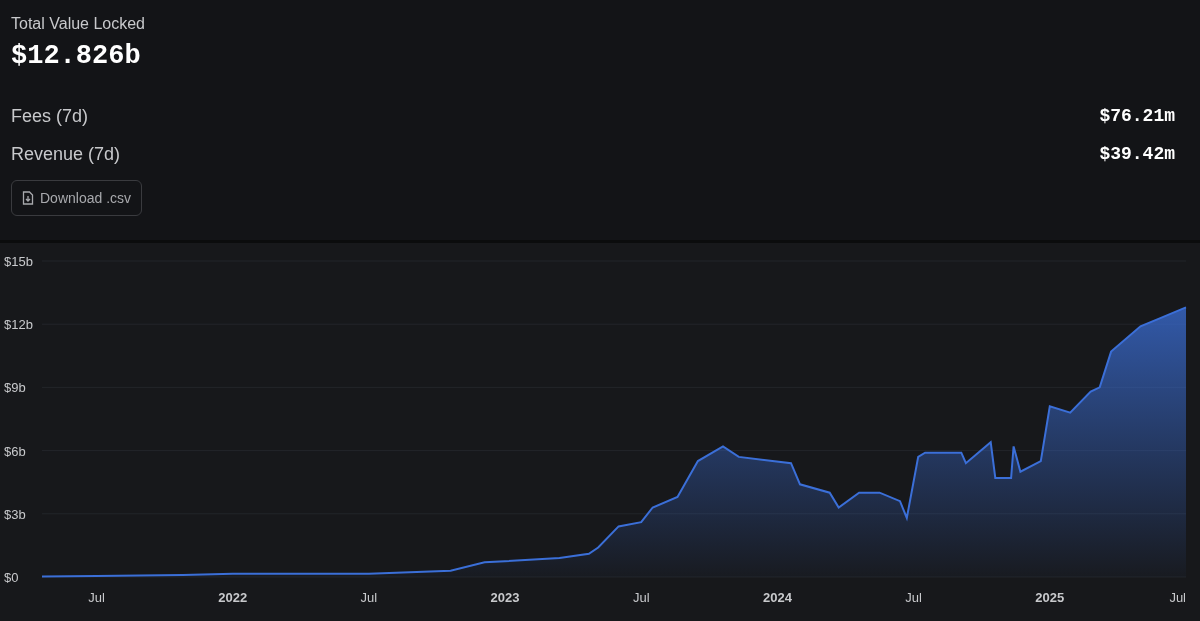 The width and height of the screenshot is (1200, 621). I want to click on download-csv-button: Download .csv, so click(77, 198).